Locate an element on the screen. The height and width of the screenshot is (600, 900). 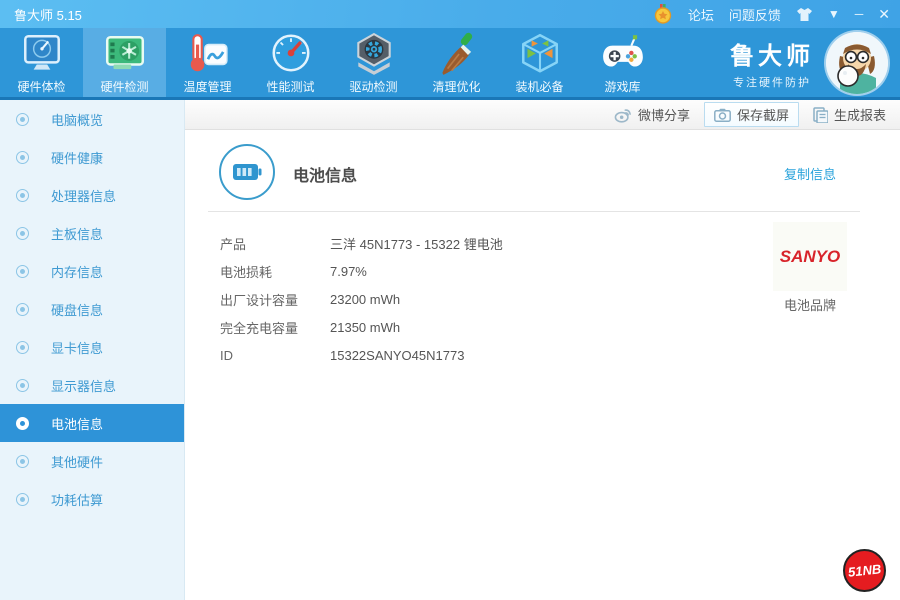
row-label: 产品 is located at coordinates (233, 244).